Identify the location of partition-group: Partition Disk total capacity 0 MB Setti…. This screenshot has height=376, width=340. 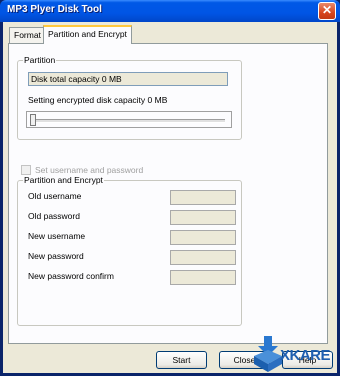
(129, 97).